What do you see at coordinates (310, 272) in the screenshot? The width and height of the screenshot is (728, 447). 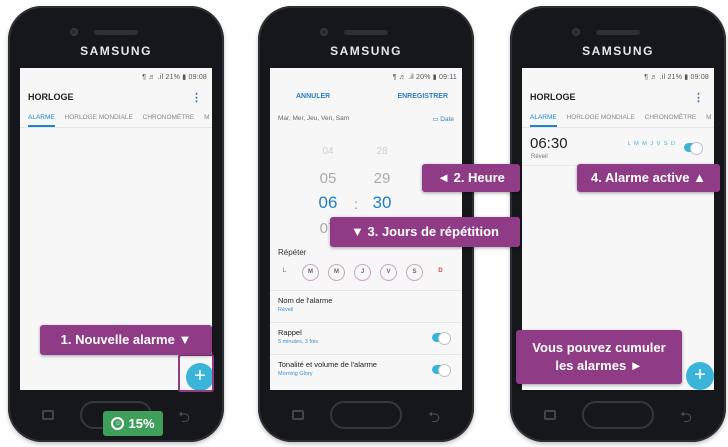 I see `day-tuesday: M` at bounding box center [310, 272].